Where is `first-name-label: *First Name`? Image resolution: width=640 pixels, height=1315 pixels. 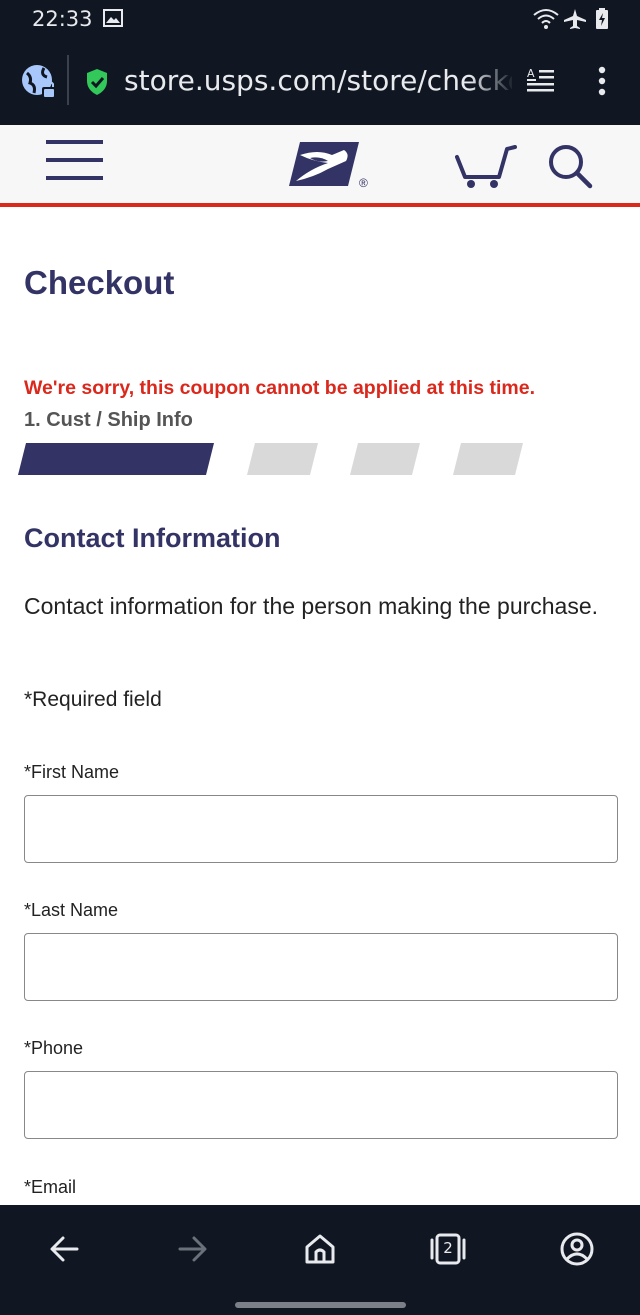
first-name-label: *First Name is located at coordinates (72, 772).